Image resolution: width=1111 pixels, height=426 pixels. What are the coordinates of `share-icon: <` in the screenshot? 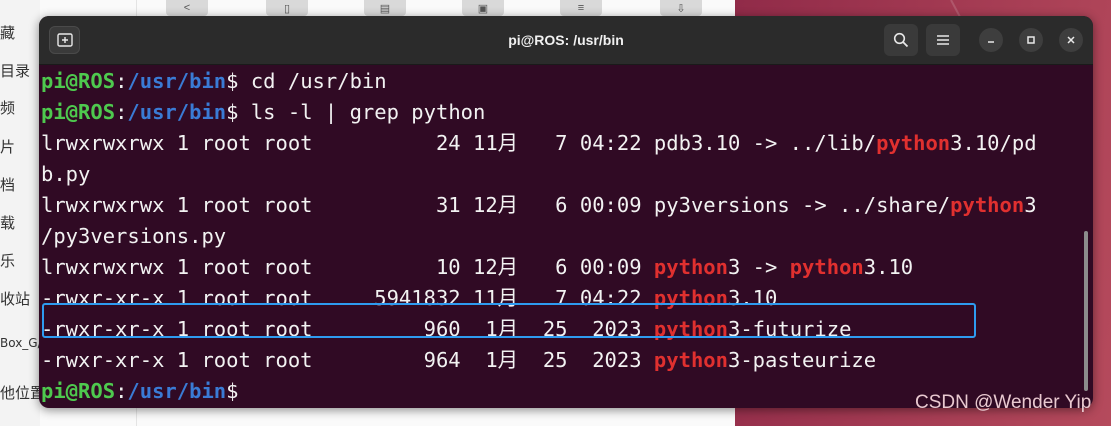 It's located at (187, 8).